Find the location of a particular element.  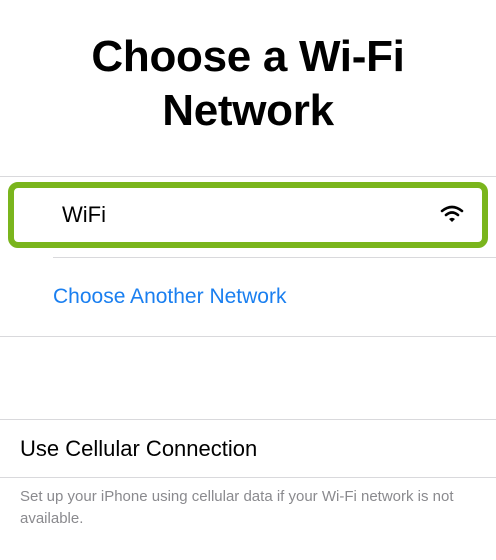

section-separator is located at coordinates (248, 336).